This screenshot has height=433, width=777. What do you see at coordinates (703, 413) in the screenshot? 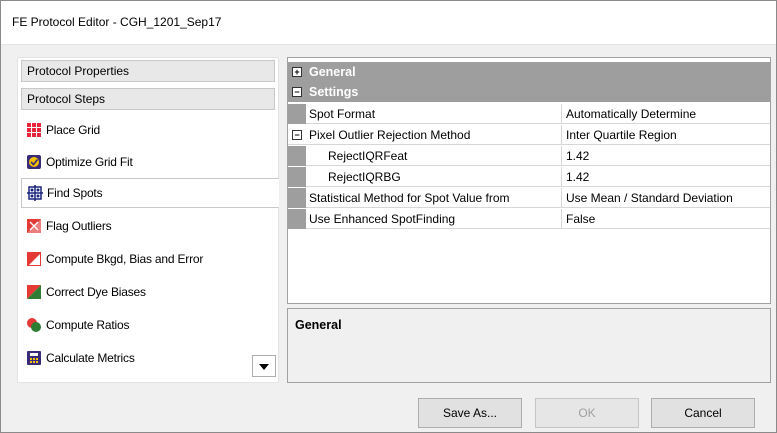
I see `cancel-button: Cancel` at bounding box center [703, 413].